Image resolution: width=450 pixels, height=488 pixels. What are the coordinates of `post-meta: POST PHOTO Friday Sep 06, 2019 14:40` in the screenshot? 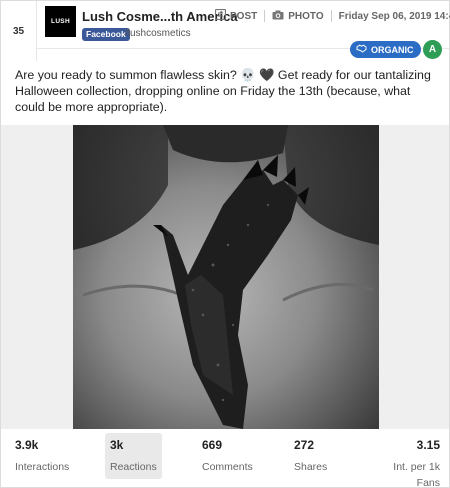 It's located at (332, 15).